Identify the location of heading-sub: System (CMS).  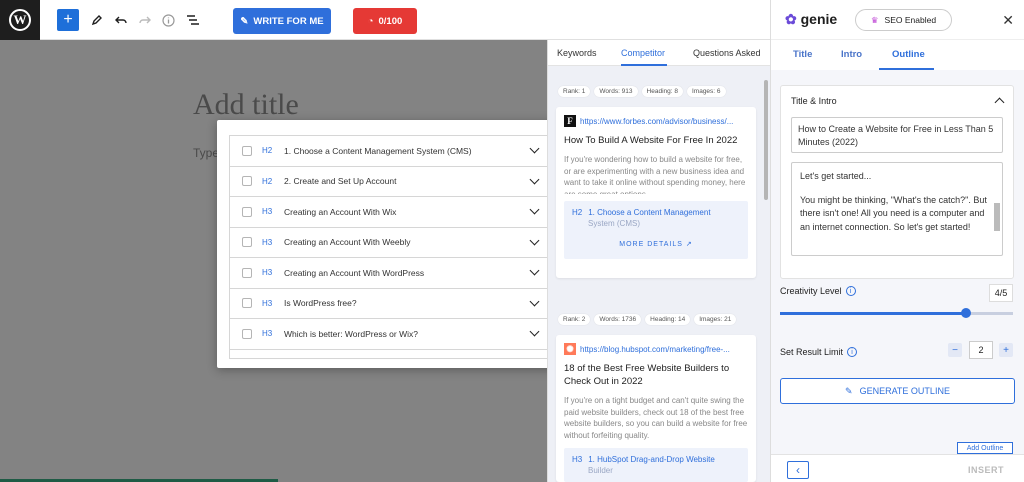
(614, 223).